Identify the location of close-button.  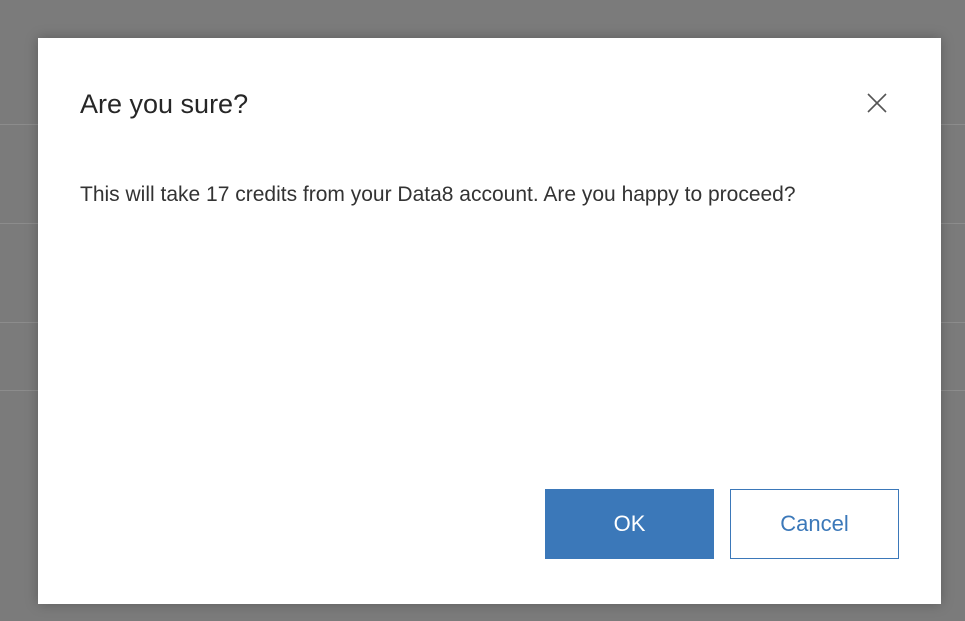
(877, 103).